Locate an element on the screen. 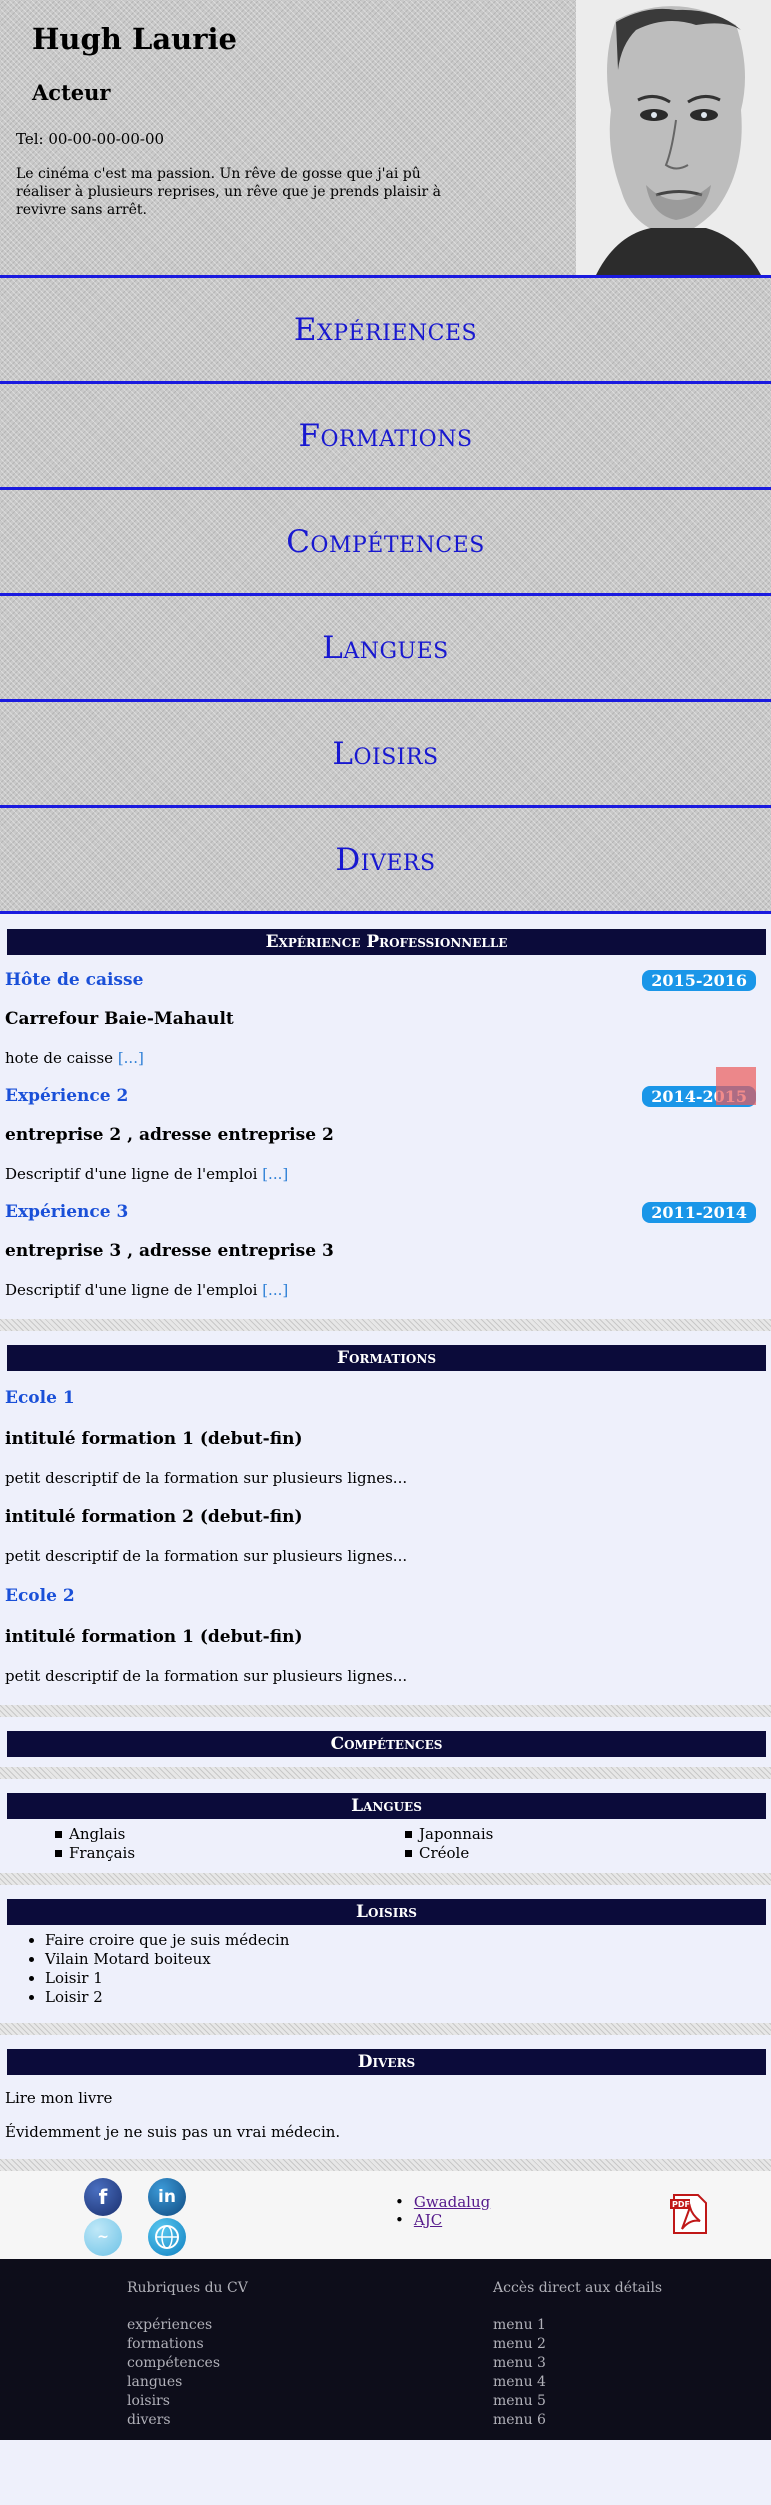  loisirs-title: Loisirs is located at coordinates (386, 1912).